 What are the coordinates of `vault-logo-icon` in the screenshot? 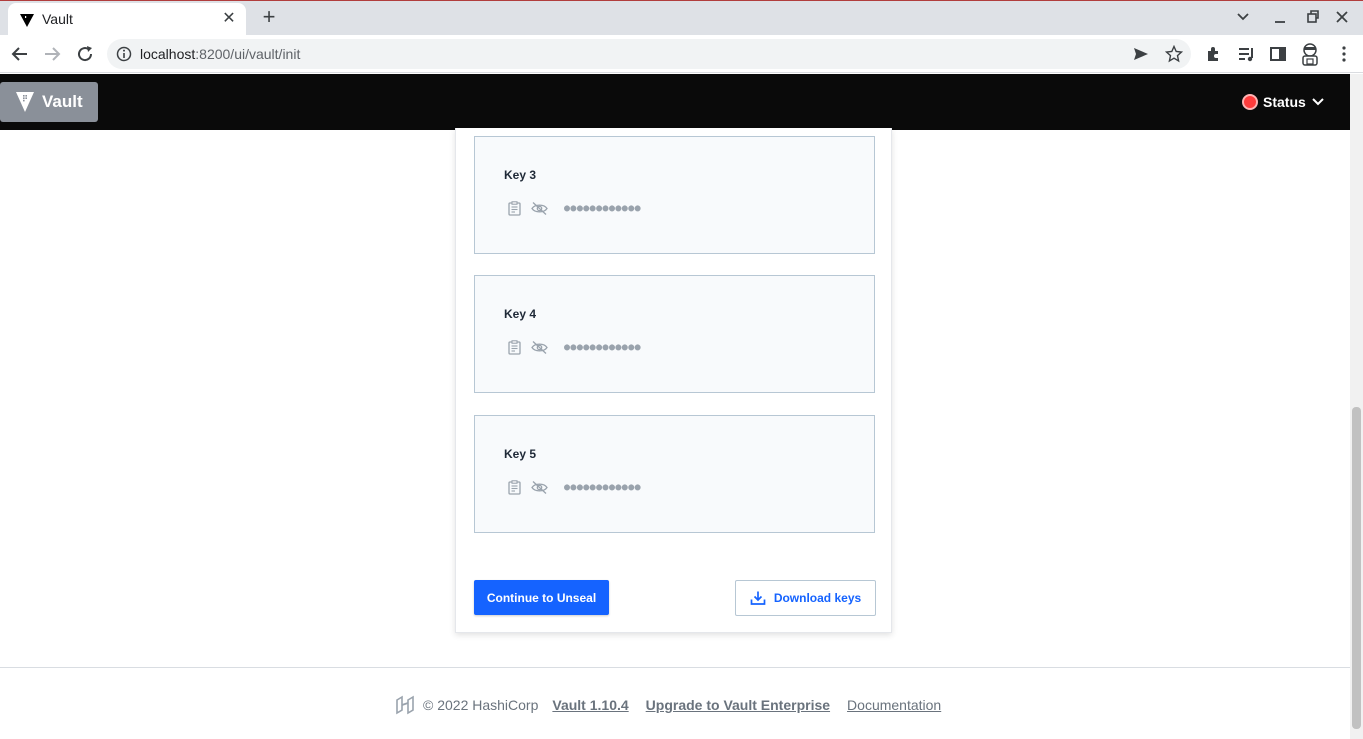 It's located at (25, 102).